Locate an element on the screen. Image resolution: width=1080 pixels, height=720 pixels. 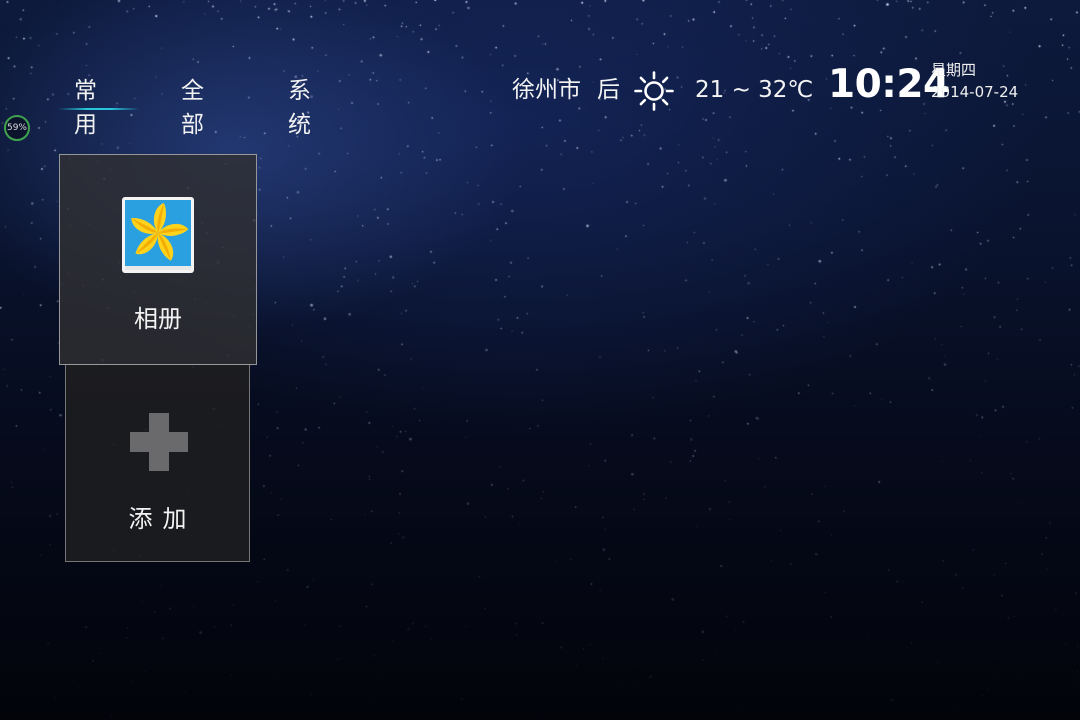
clock-date: 2014-07-24 is located at coordinates (975, 92).